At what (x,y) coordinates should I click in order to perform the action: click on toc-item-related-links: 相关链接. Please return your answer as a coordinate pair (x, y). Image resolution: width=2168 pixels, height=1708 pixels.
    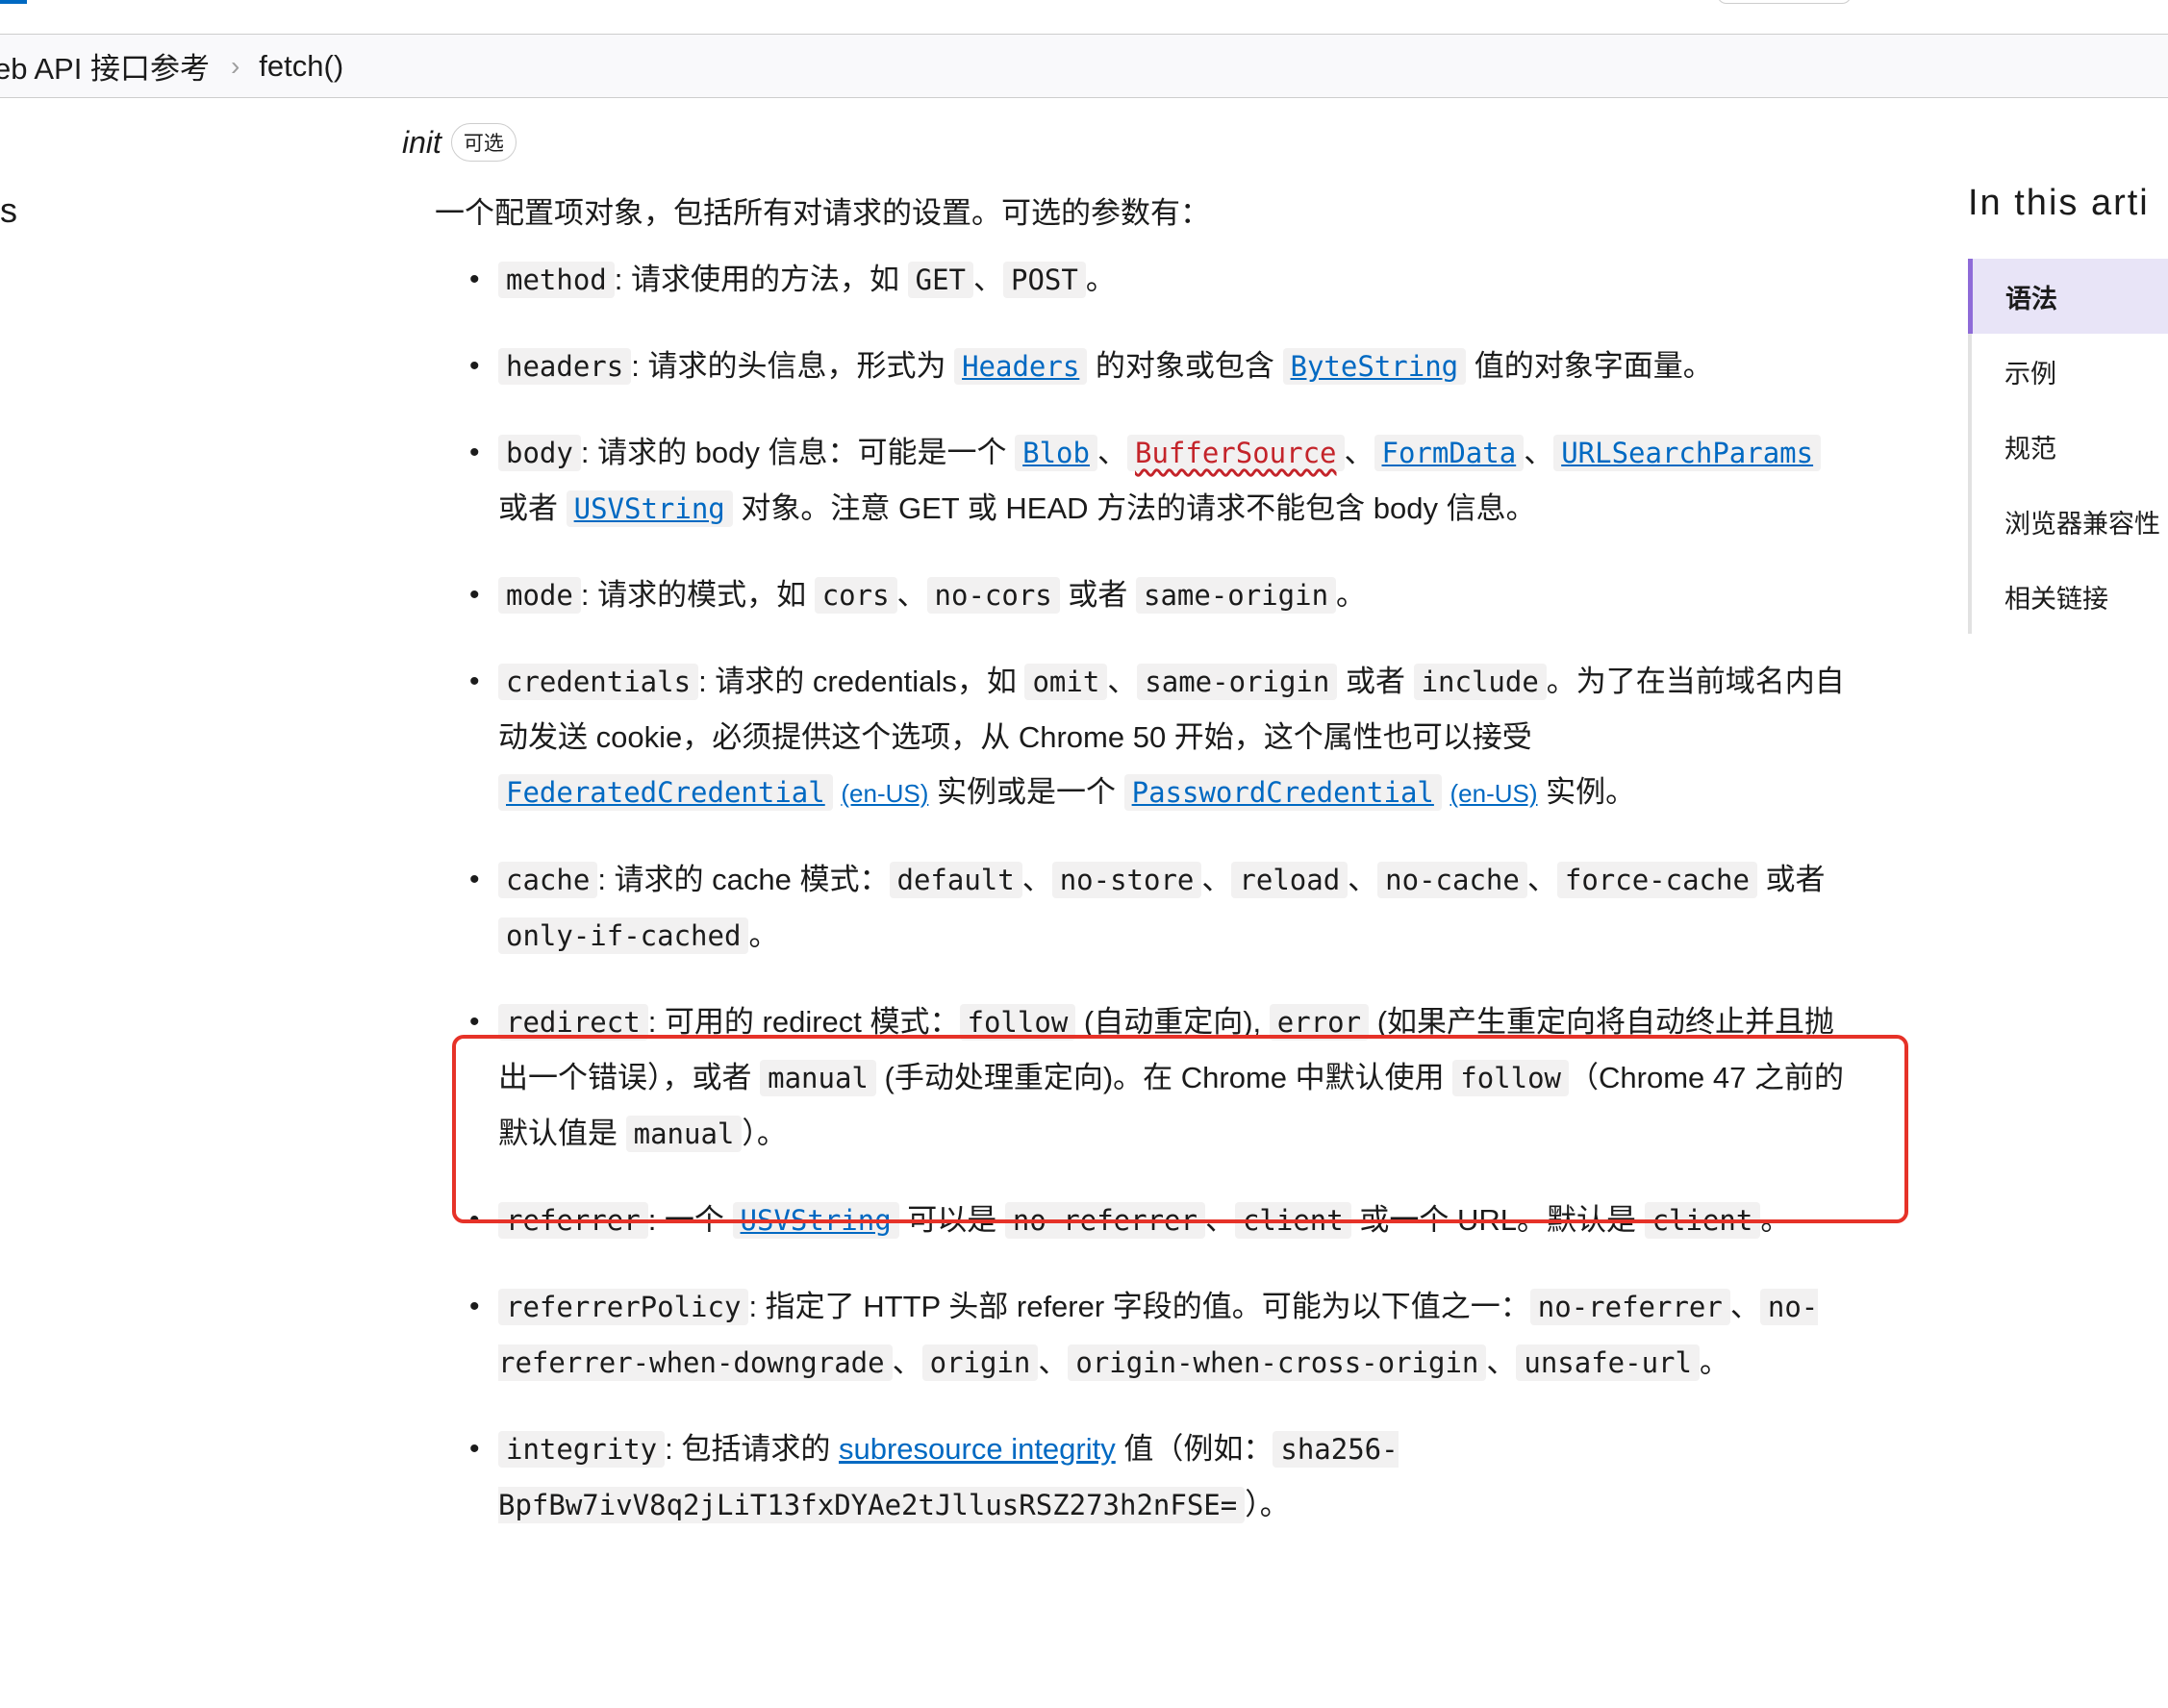
    Looking at the image, I should click on (2070, 596).